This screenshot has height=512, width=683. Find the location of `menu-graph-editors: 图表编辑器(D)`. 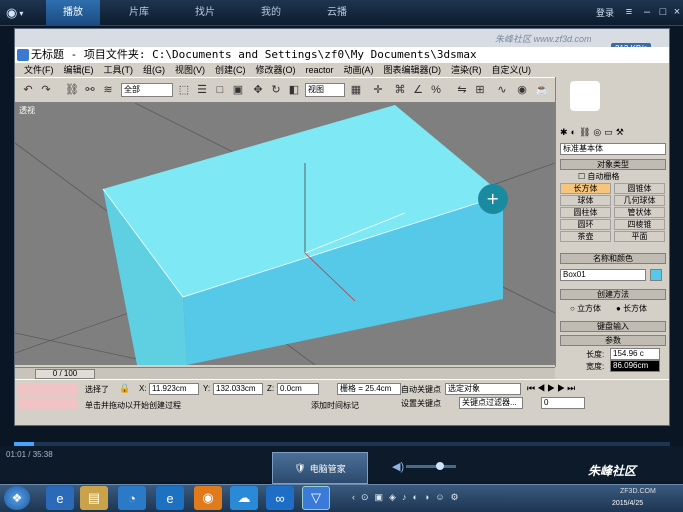

menu-graph-editors: 图表编辑器(D) is located at coordinates (413, 70).